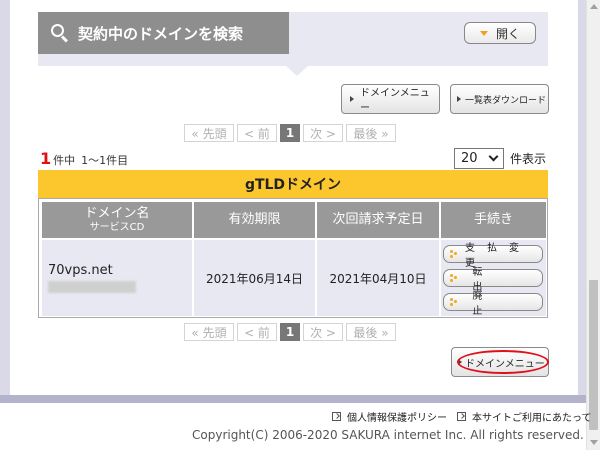 The height and width of the screenshot is (450, 600). I want to click on result-range: 1～1件目, so click(105, 160).